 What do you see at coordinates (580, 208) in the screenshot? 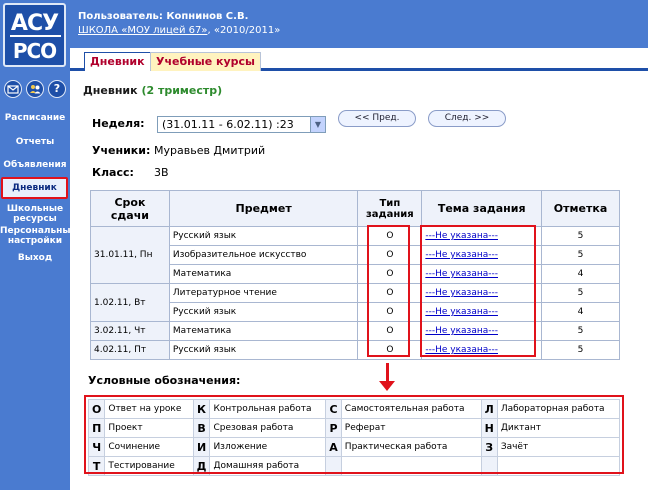
I see `col-mark-header: Отметка` at bounding box center [580, 208].